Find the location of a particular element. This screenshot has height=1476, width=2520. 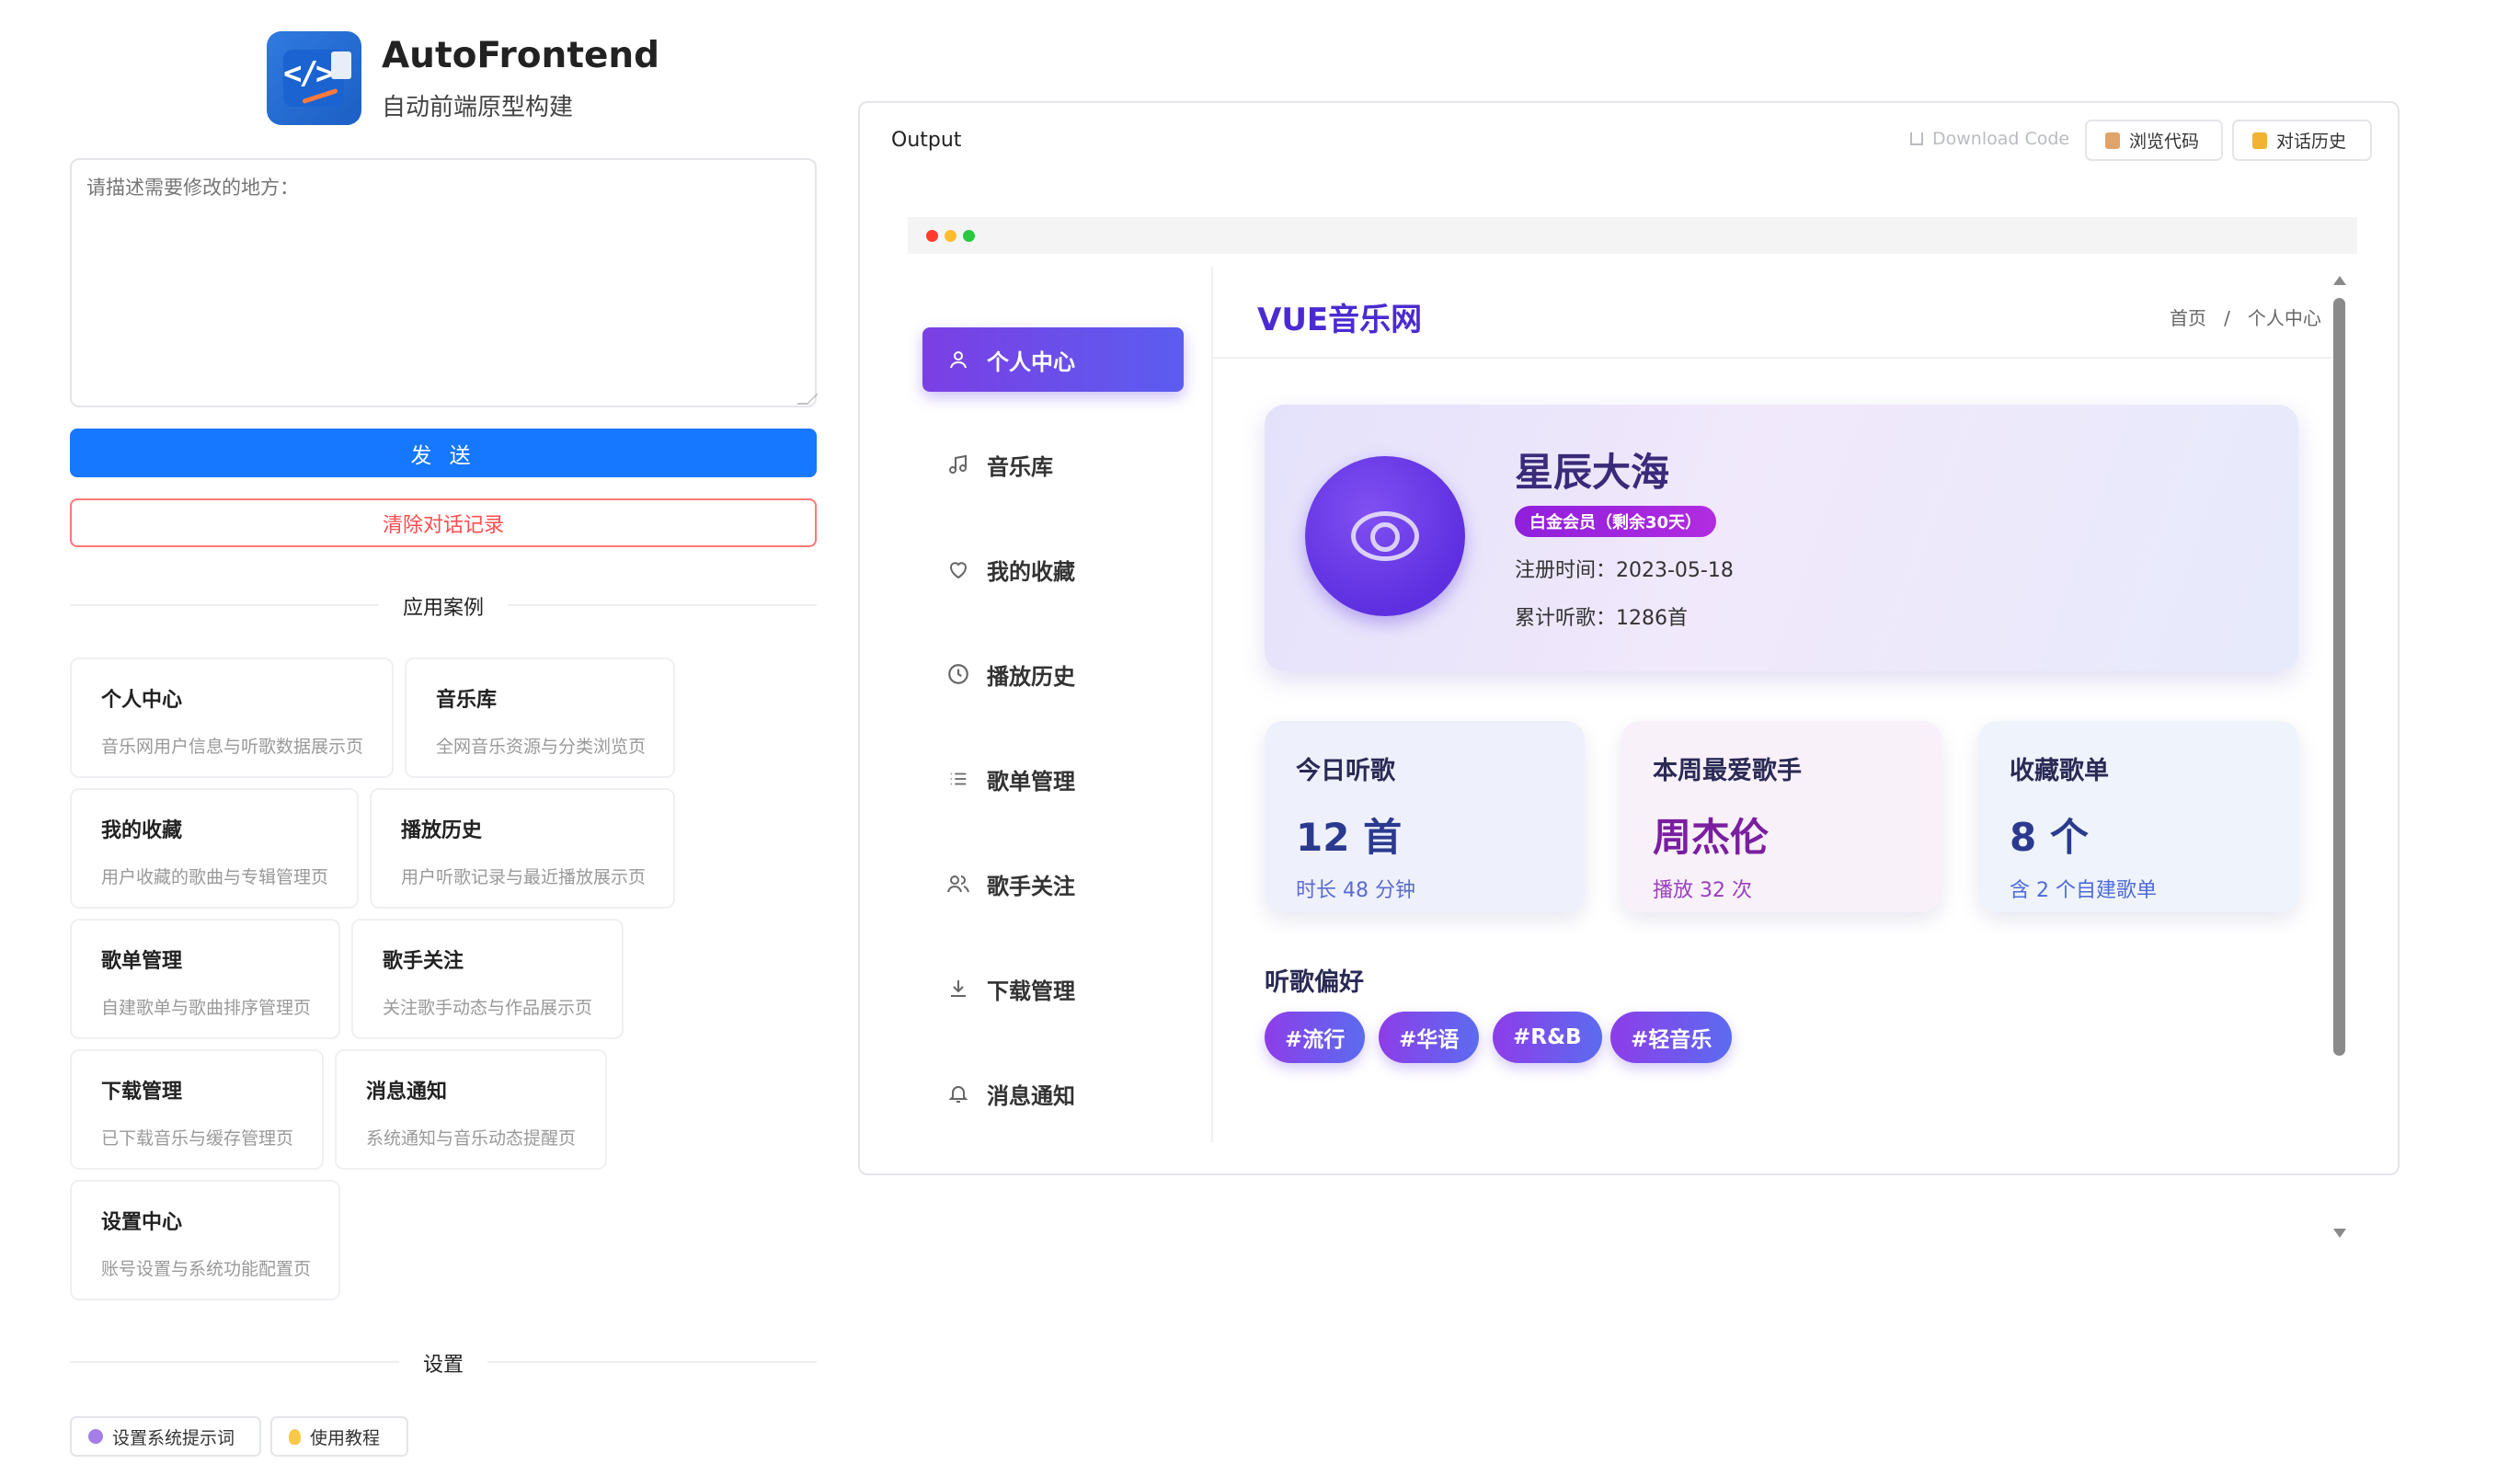

preference-tag: #流行 is located at coordinates (1315, 1037).